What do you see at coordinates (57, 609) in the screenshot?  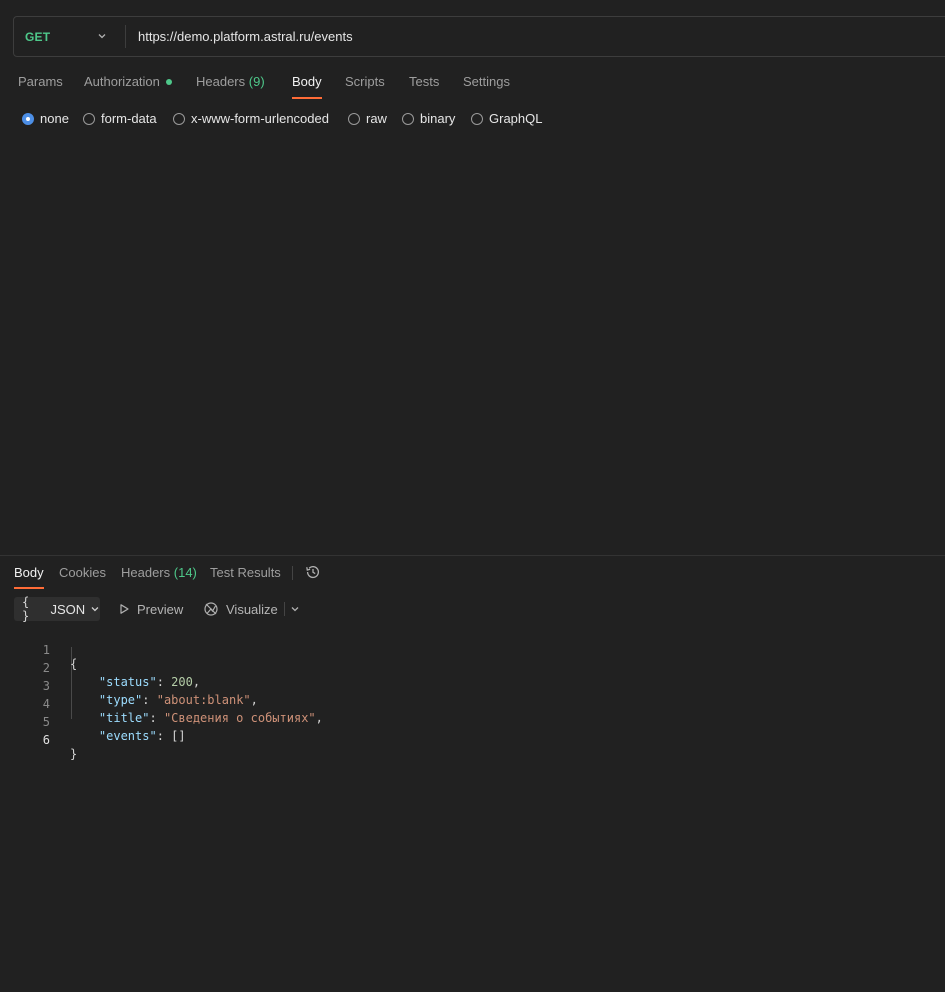 I see `format-select: { } JSON` at bounding box center [57, 609].